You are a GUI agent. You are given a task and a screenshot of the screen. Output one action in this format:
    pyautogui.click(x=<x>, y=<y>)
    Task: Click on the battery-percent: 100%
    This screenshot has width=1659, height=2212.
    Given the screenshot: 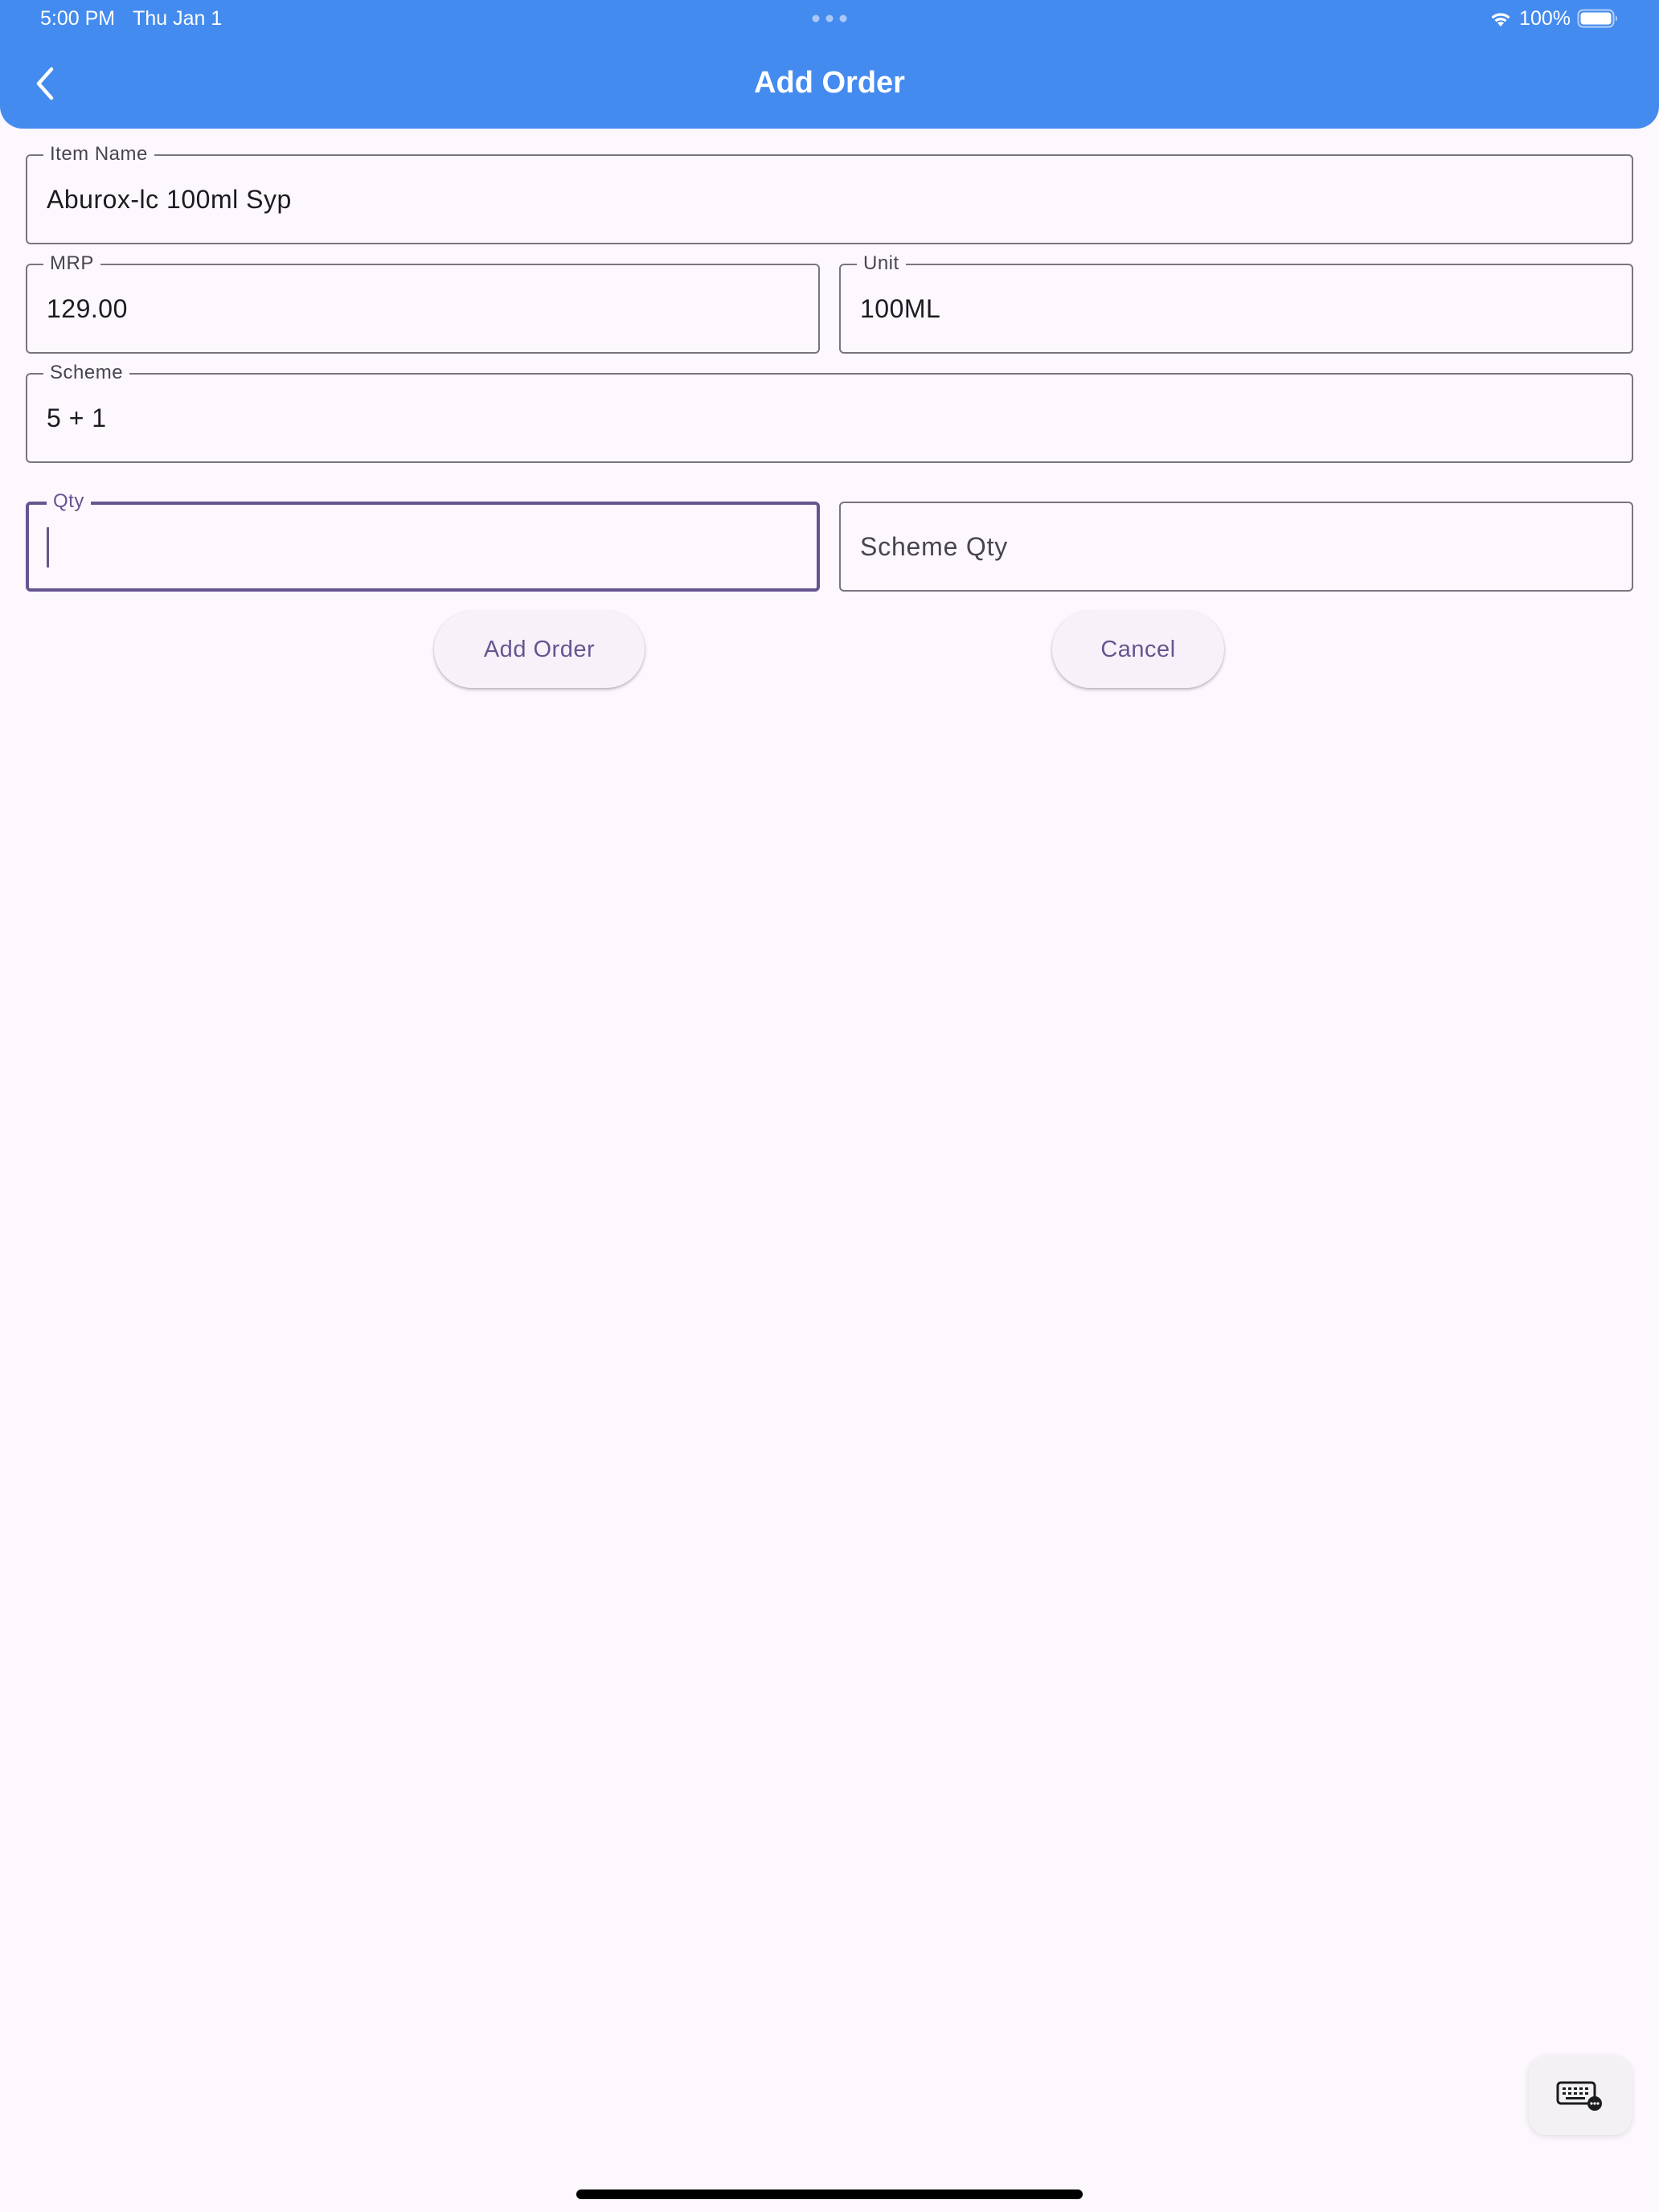 What is the action you would take?
    pyautogui.click(x=1545, y=18)
    